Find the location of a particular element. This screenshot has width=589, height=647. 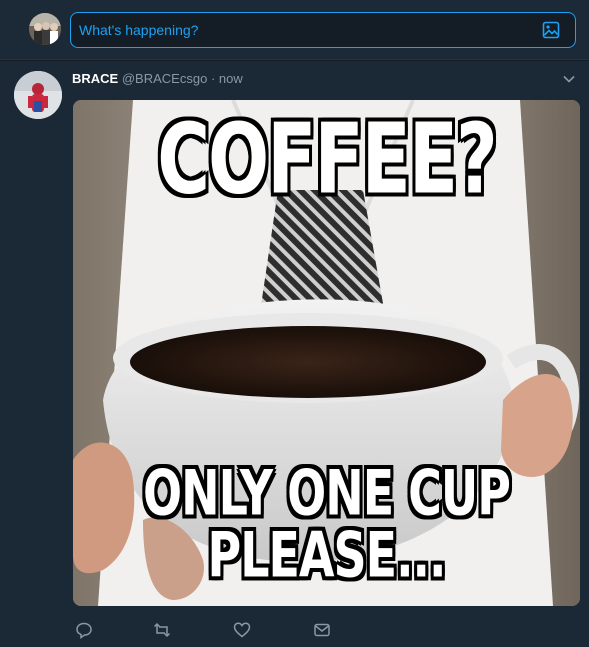

tweet-avatar is located at coordinates (38, 95).